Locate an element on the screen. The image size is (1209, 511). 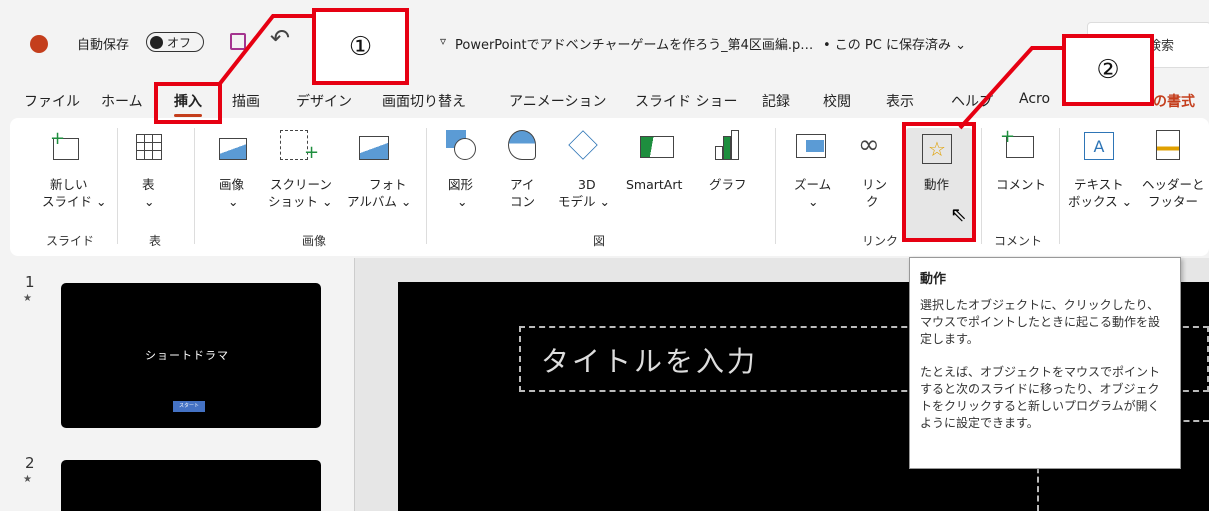
callout-2: ② is located at coordinates (1108, 70).